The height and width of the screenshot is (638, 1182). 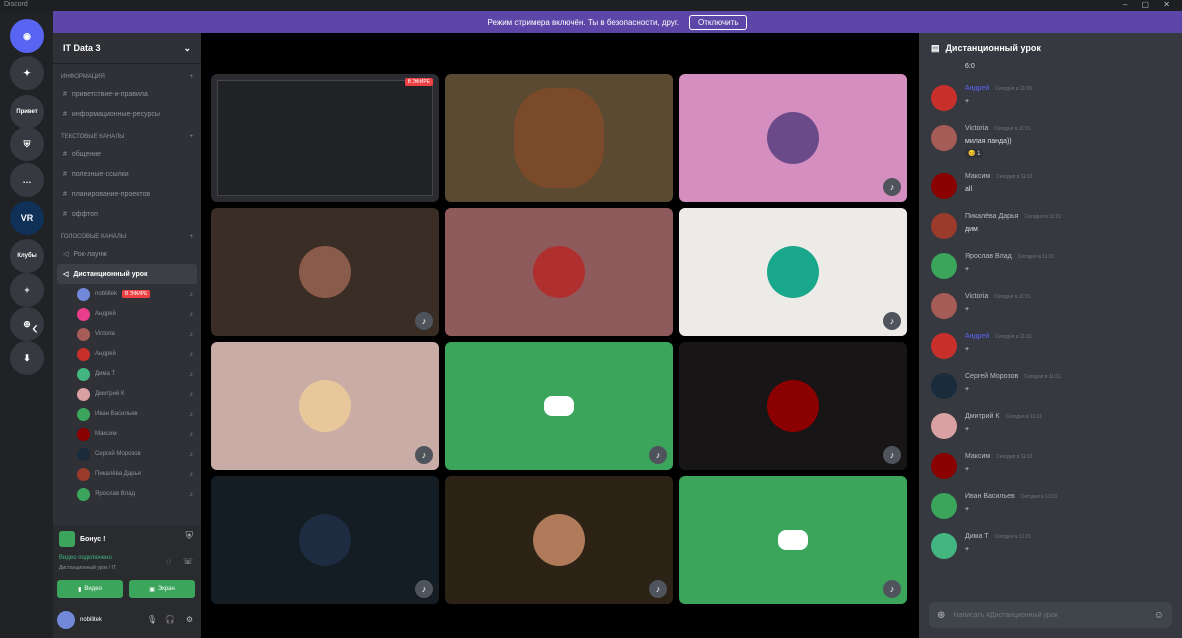 What do you see at coordinates (127, 137) in the screenshot?
I see `channel-category: текстовые каналы +` at bounding box center [127, 137].